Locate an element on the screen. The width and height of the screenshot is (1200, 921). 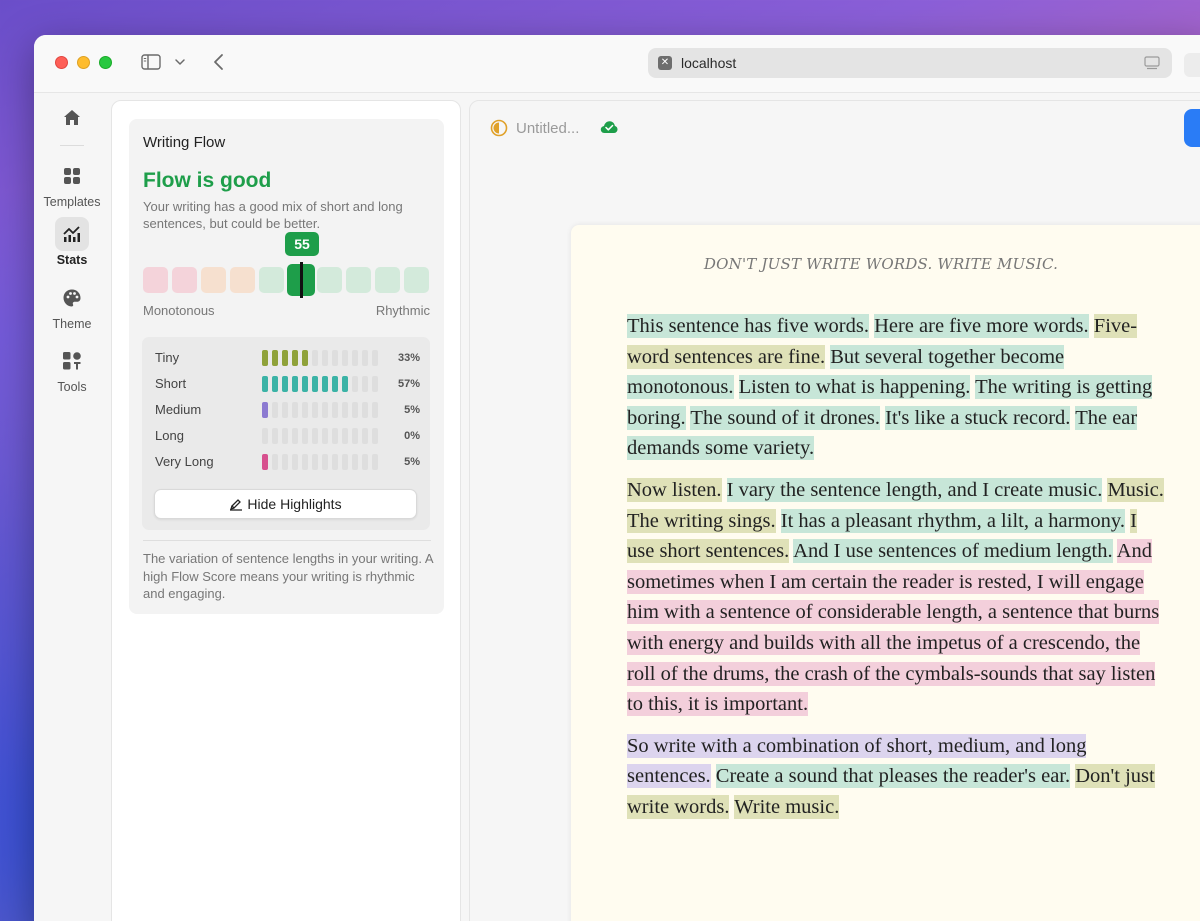
back-arrow-icon is located at coordinates (218, 62).